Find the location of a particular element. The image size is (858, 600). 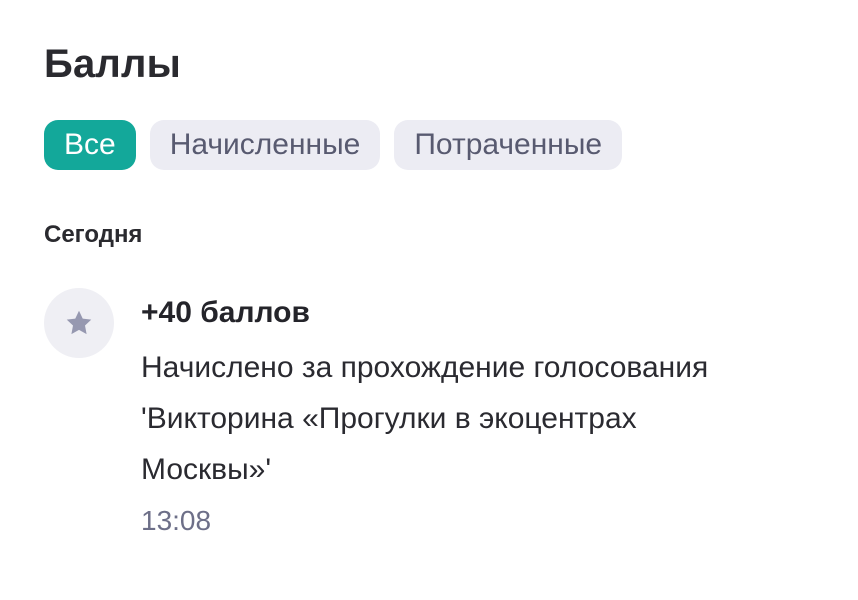

transaction-amount: +40 баллов is located at coordinates (225, 312).